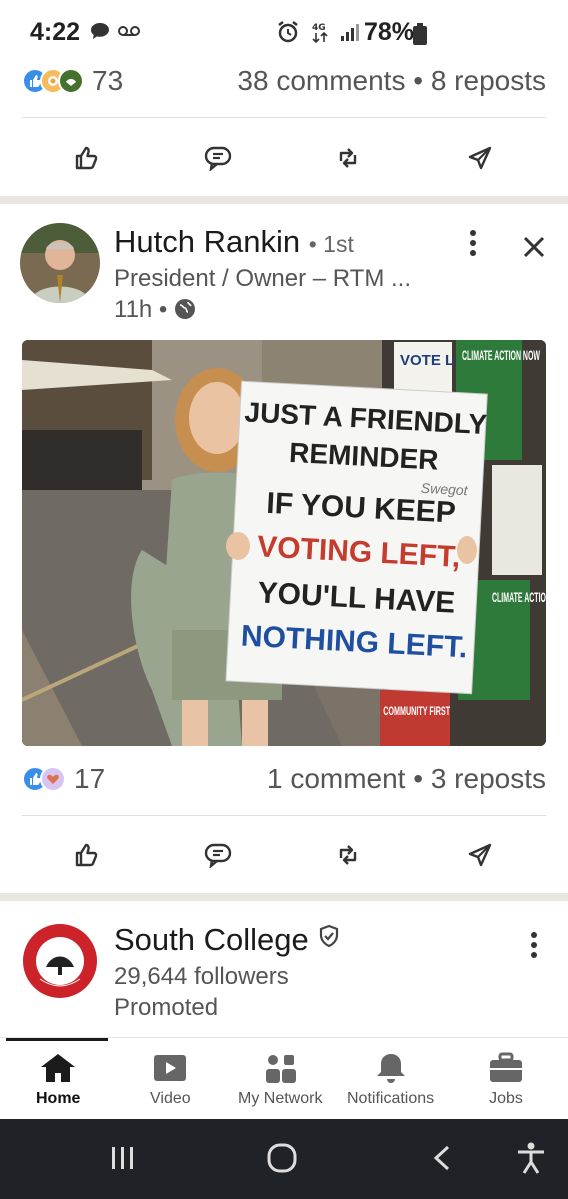 The width and height of the screenshot is (568, 1199). What do you see at coordinates (284, 158) in the screenshot?
I see `action-bar` at bounding box center [284, 158].